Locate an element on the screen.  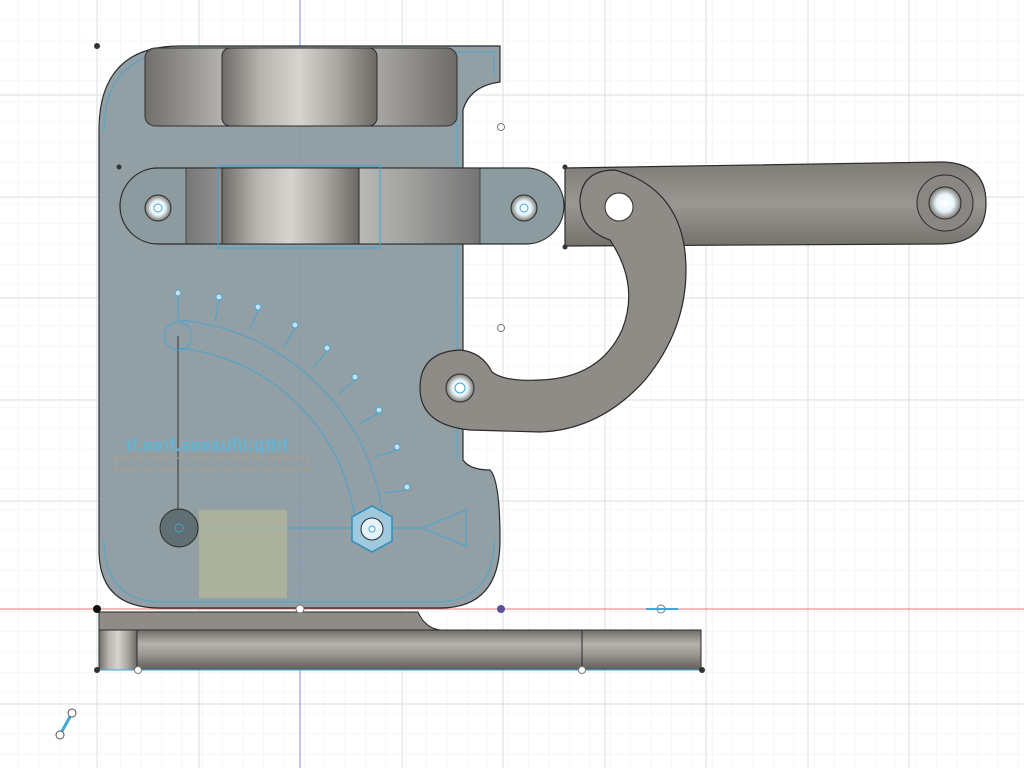
hook-pivot-hole is located at coordinates (619, 207).